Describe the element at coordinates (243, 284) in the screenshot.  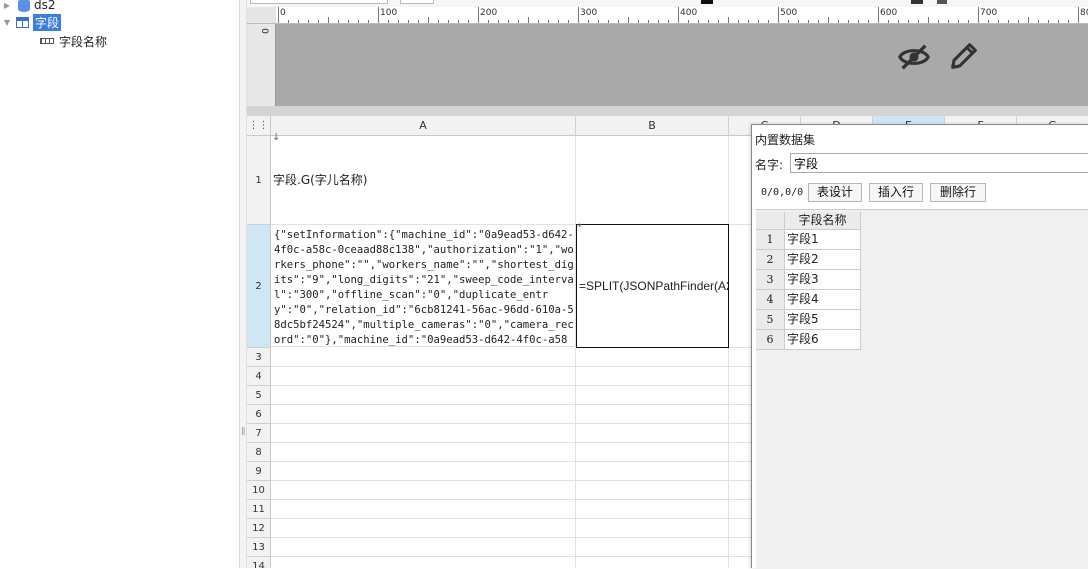
I see `panel-splitter: ||` at that location.